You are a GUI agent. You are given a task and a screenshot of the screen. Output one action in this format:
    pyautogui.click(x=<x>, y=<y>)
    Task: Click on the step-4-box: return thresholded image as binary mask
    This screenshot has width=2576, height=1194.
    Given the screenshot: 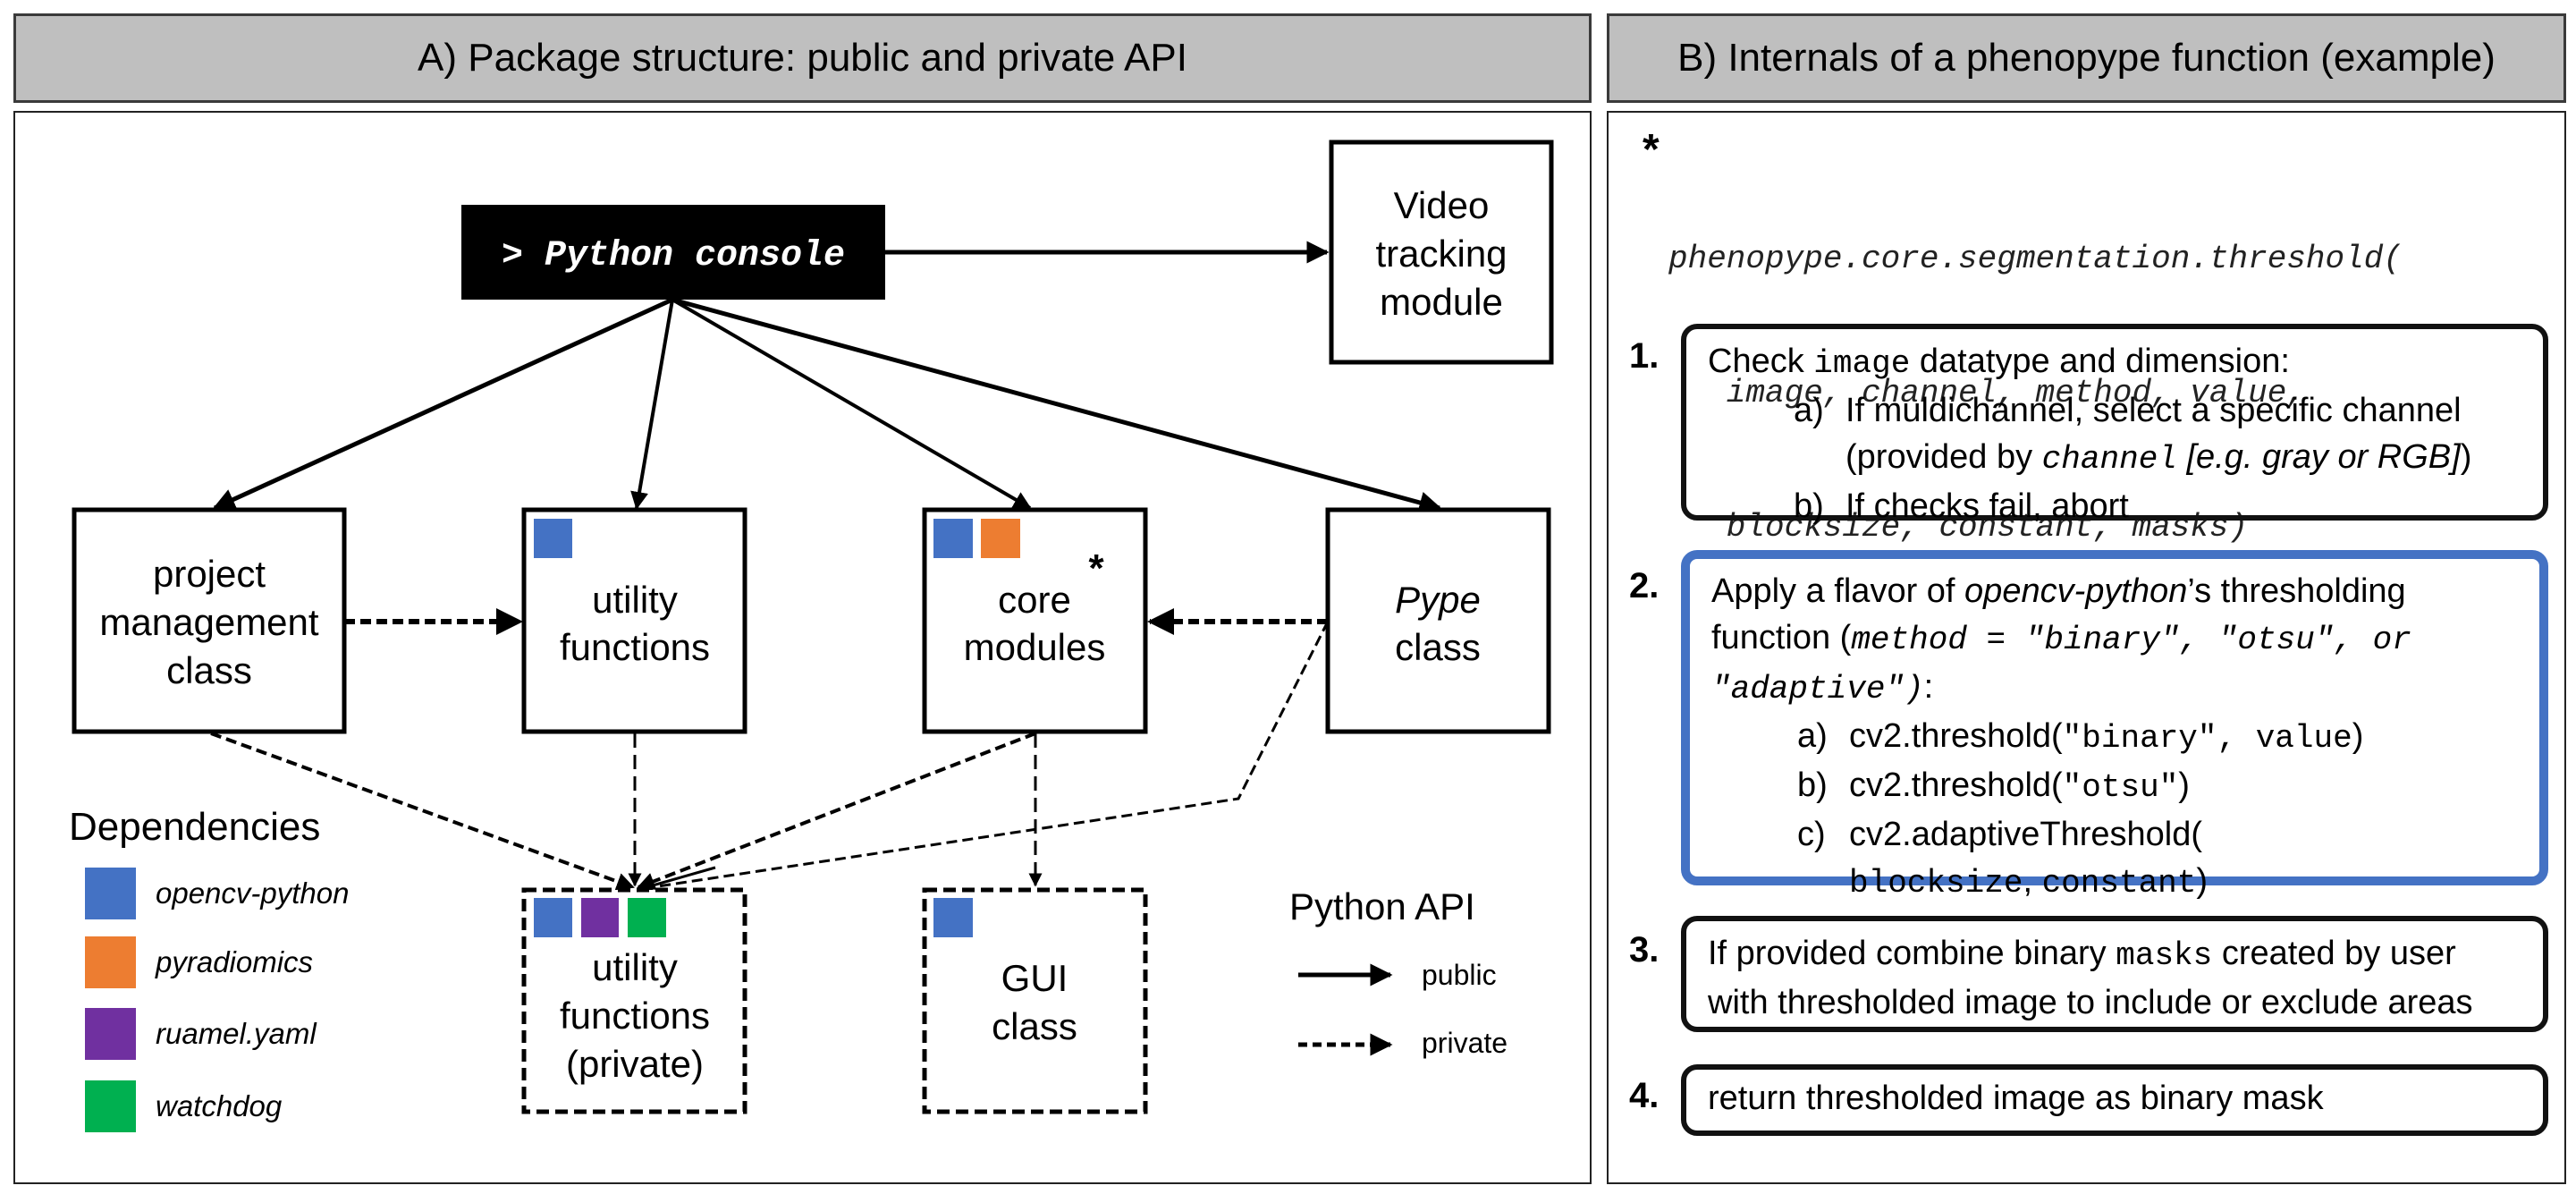 What is the action you would take?
    pyautogui.click(x=2114, y=1100)
    